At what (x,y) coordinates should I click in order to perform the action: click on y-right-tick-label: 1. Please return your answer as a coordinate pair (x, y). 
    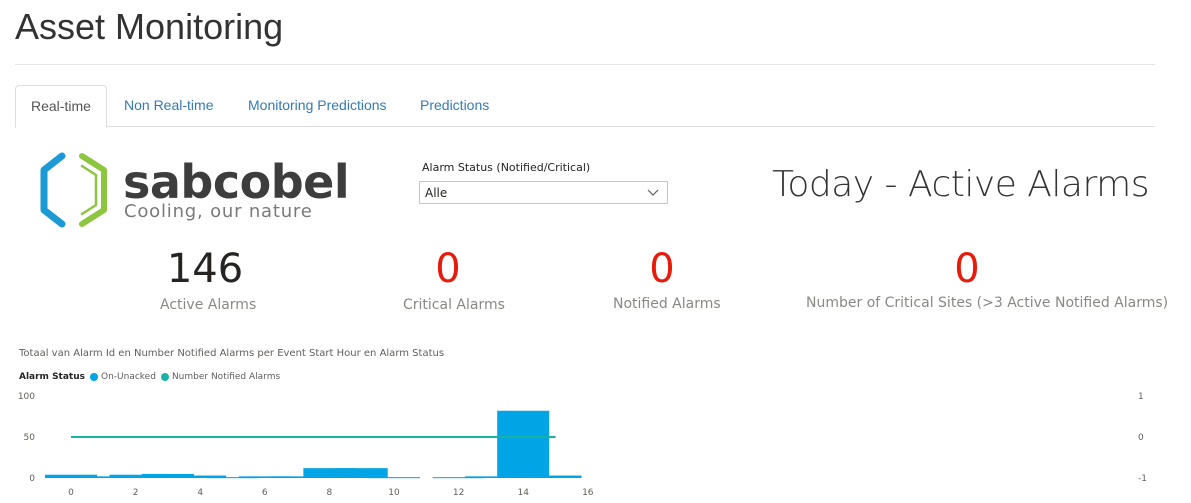
    Looking at the image, I should click on (1141, 397).